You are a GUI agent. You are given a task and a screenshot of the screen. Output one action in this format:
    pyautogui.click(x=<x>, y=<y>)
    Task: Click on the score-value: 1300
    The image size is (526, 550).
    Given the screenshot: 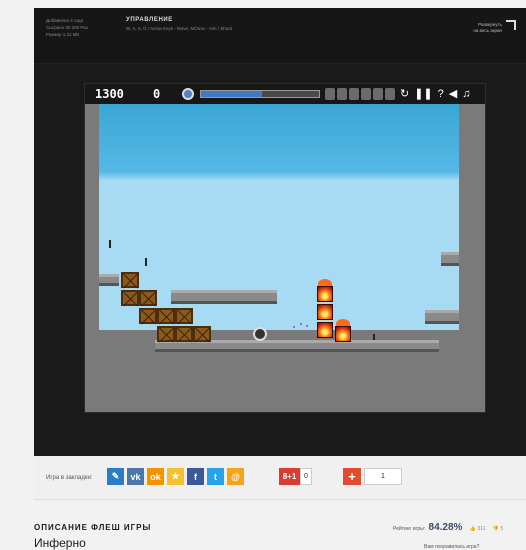 What is the action you would take?
    pyautogui.click(x=109, y=94)
    